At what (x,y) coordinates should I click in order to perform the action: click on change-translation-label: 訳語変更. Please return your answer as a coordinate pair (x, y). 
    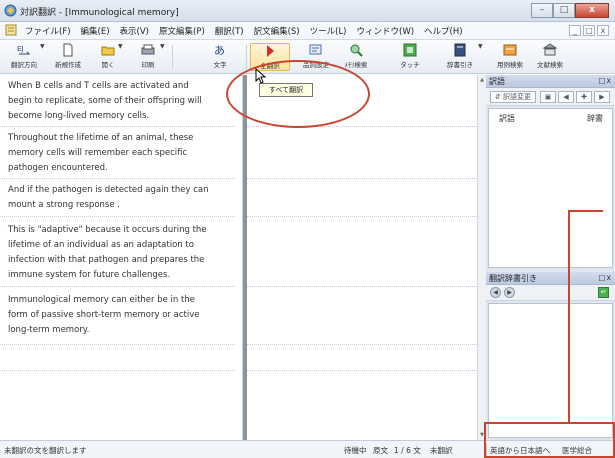
    Looking at the image, I should click on (517, 97).